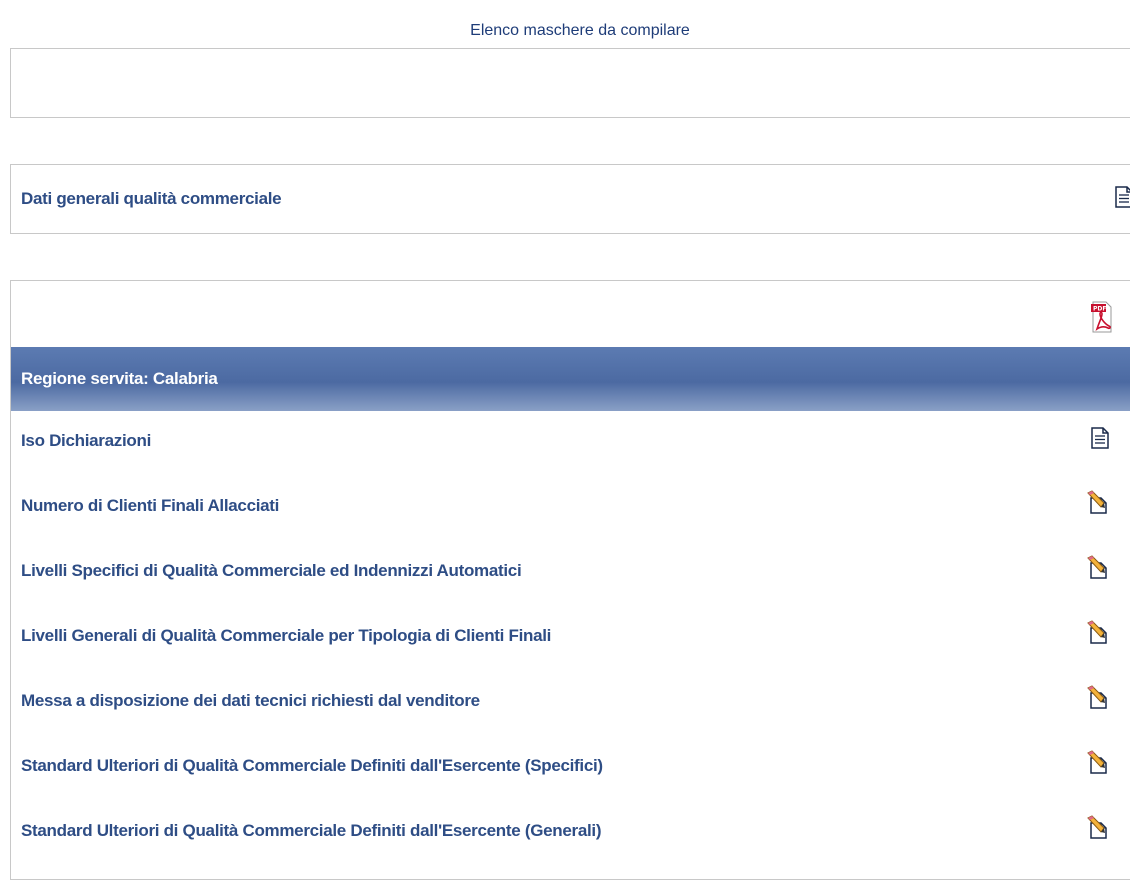  Describe the element at coordinates (570, 199) in the screenshot. I see `general-data-panel: Dati generali qualità commerciale` at that location.